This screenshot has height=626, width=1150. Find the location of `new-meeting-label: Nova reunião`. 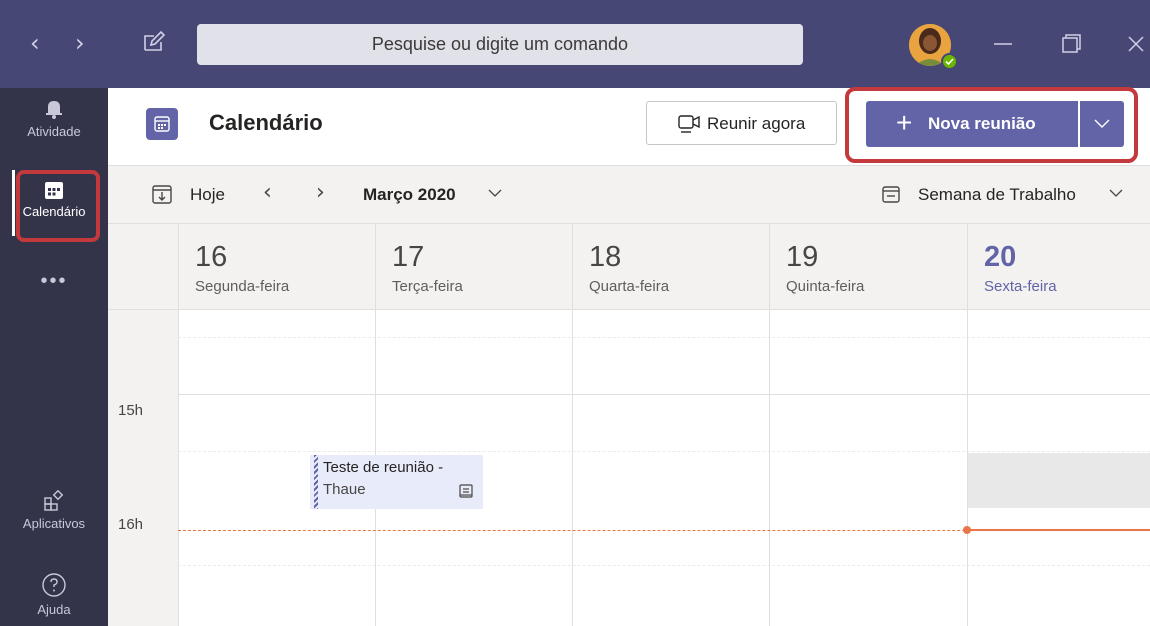

new-meeting-label: Nova reunião is located at coordinates (982, 123).